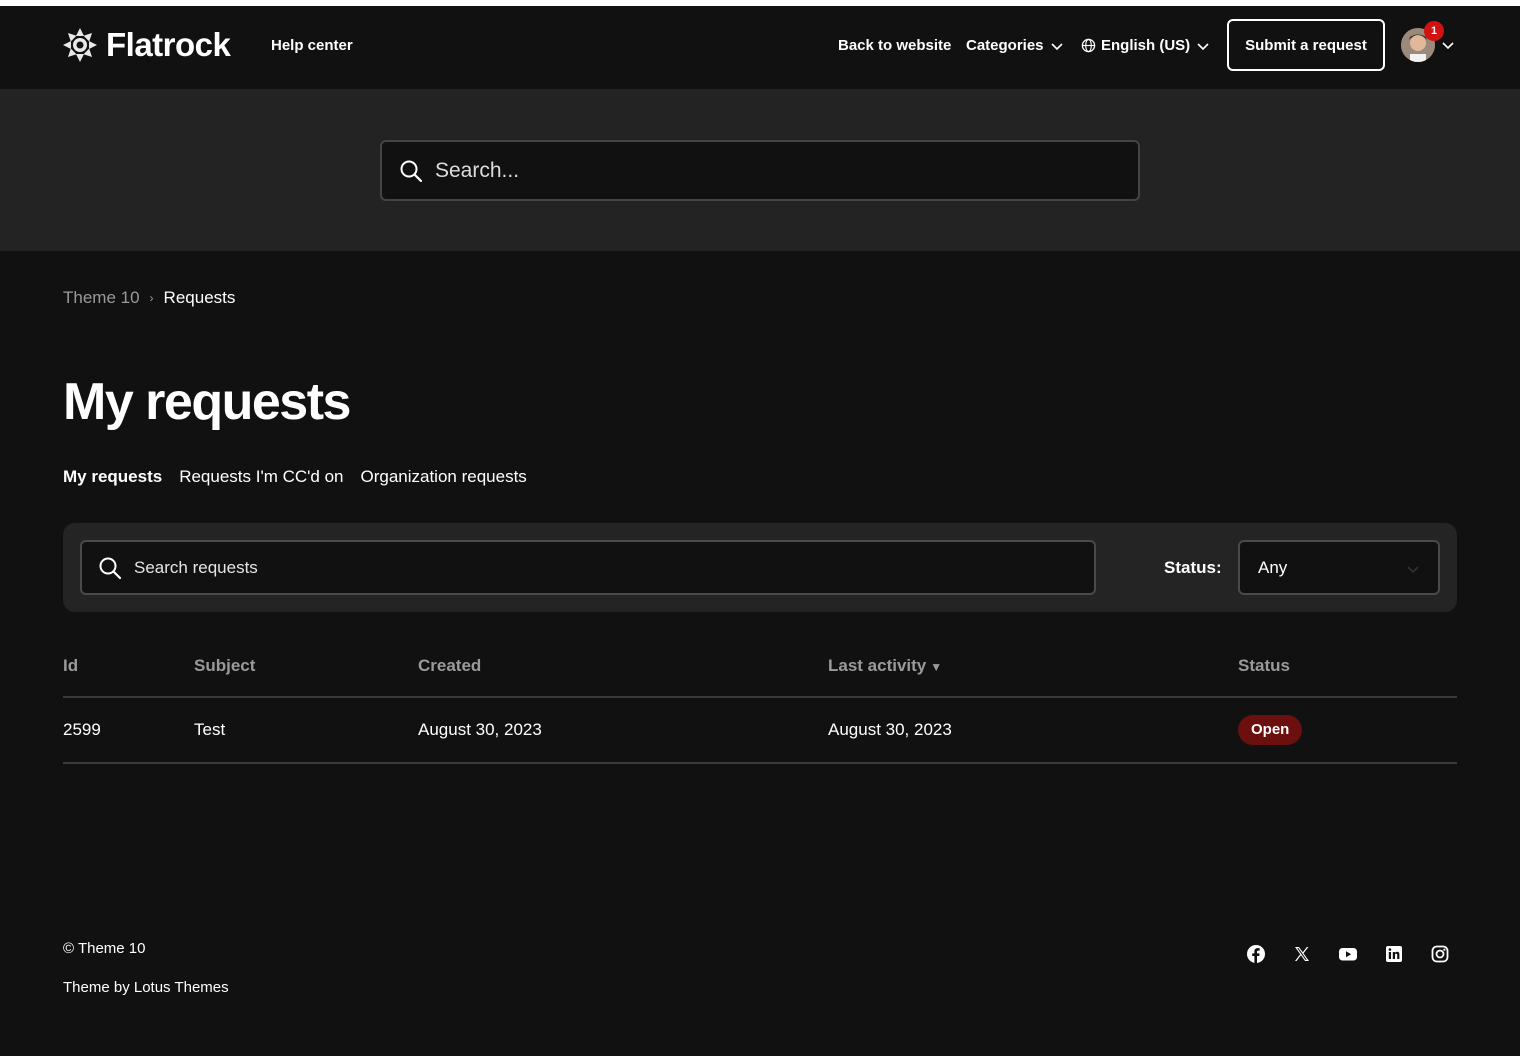 Image resolution: width=1520 pixels, height=1056 pixels. Describe the element at coordinates (1033, 730) in the screenshot. I see `request-last-activity: August 30, 2023` at that location.